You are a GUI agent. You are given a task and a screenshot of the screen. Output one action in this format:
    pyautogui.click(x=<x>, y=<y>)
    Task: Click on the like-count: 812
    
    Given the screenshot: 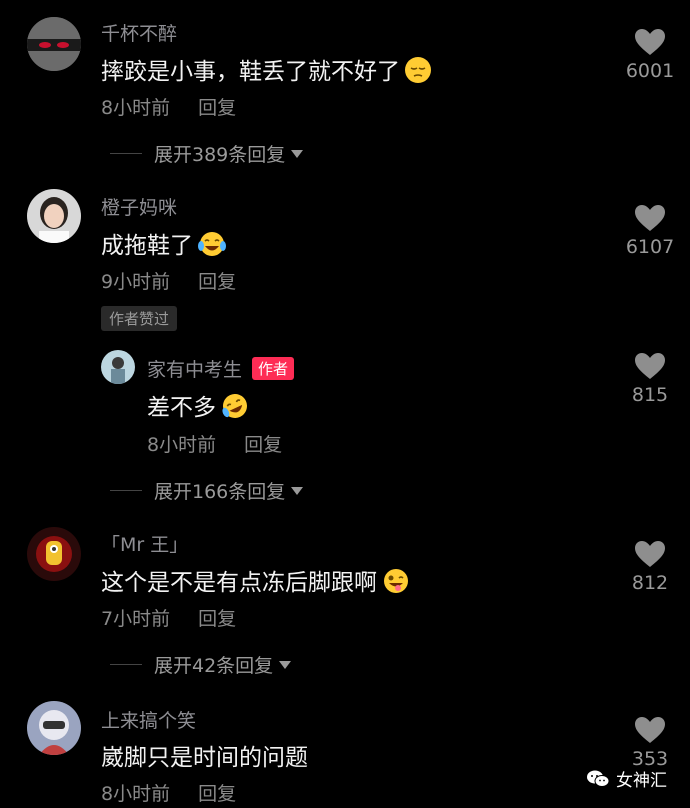 What is the action you would take?
    pyautogui.click(x=650, y=583)
    